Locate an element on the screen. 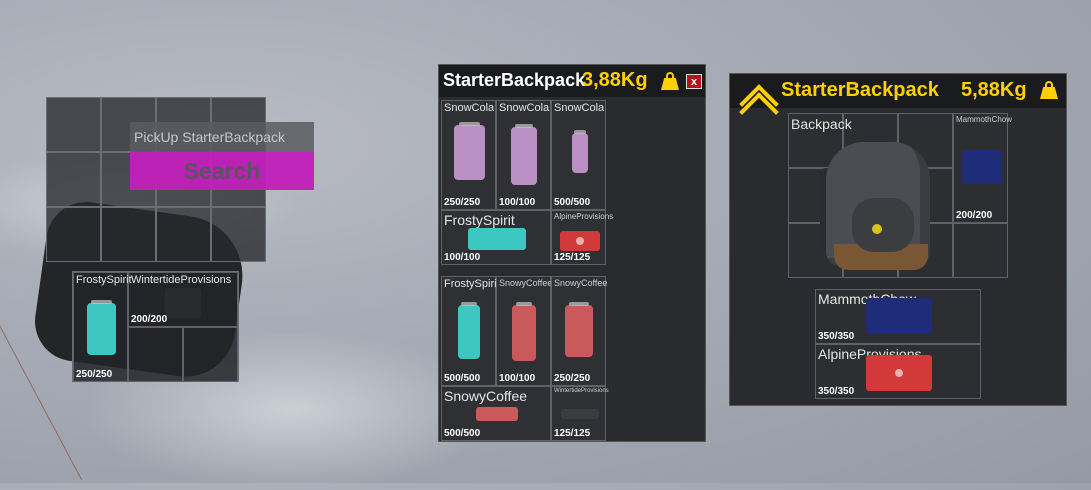  inventory-item-wintertideprovisions: WintertideProvisions 125/125 is located at coordinates (580, 413).